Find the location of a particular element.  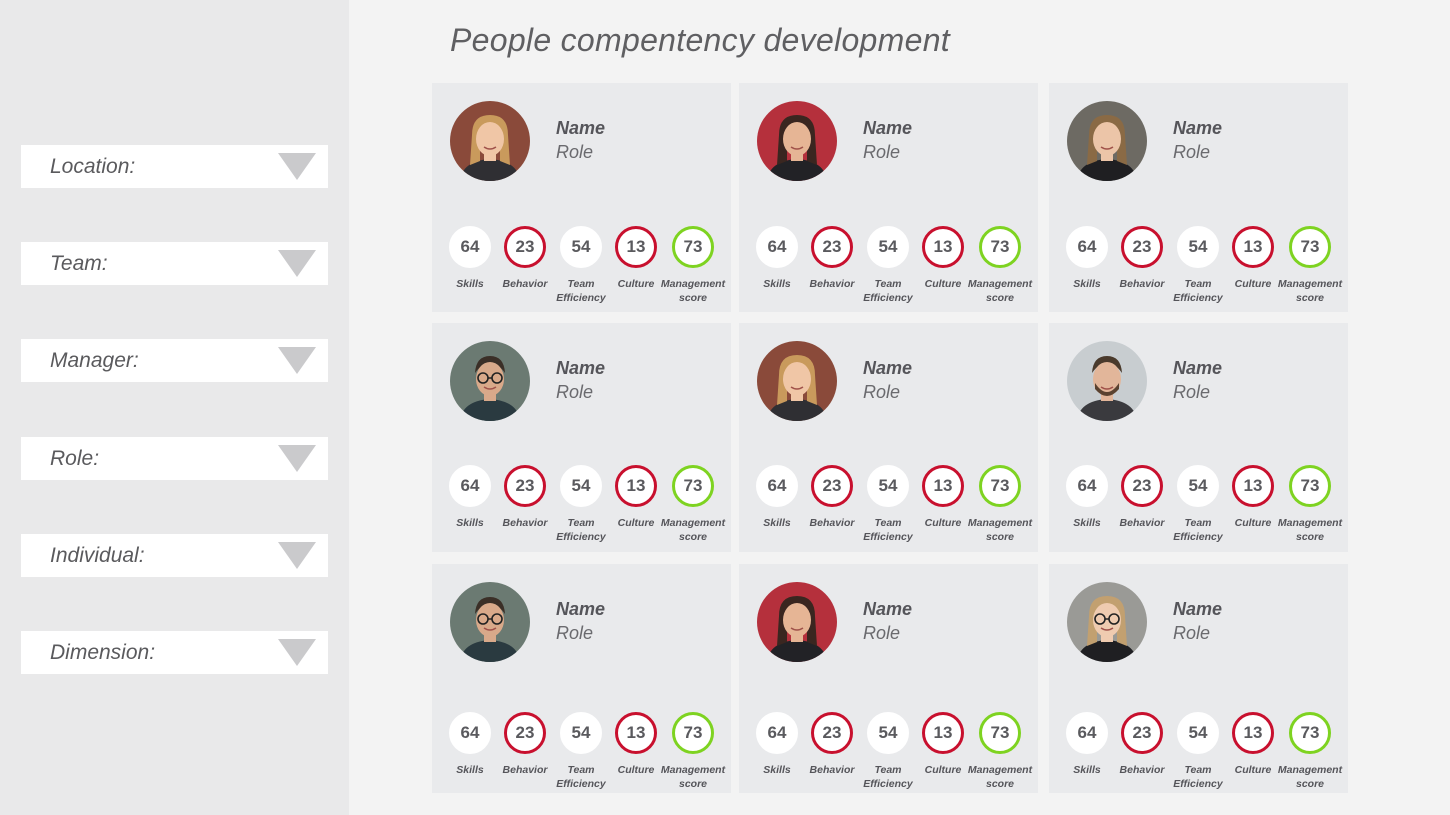

individual-filter-label: Individual: is located at coordinates (97, 555).